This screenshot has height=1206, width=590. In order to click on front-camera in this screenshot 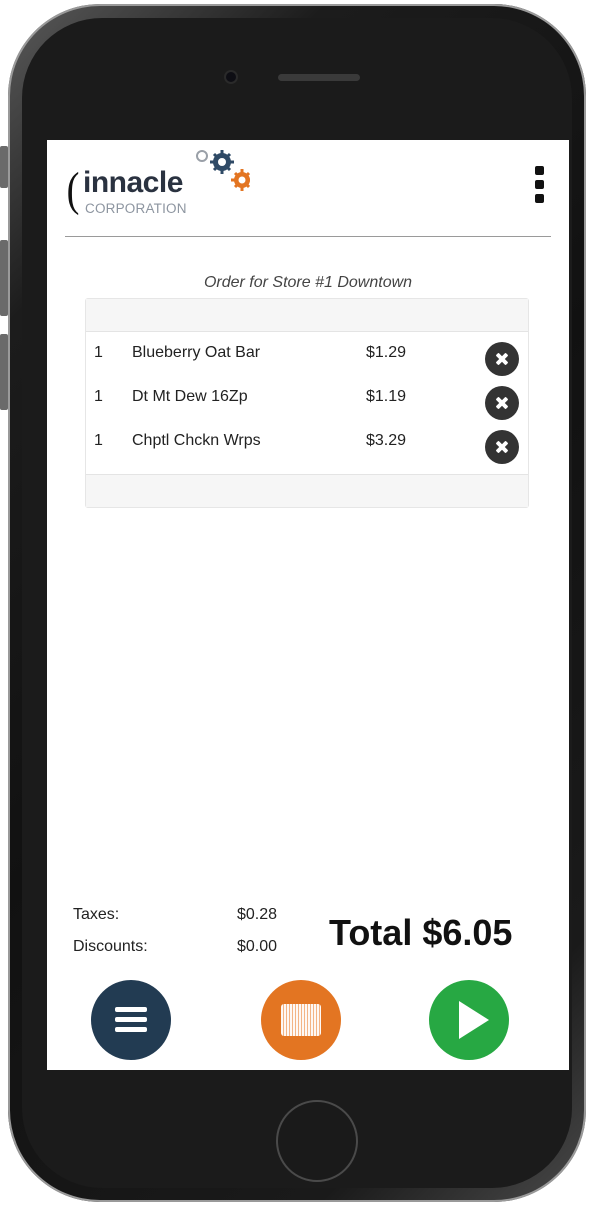, I will do `click(231, 77)`.